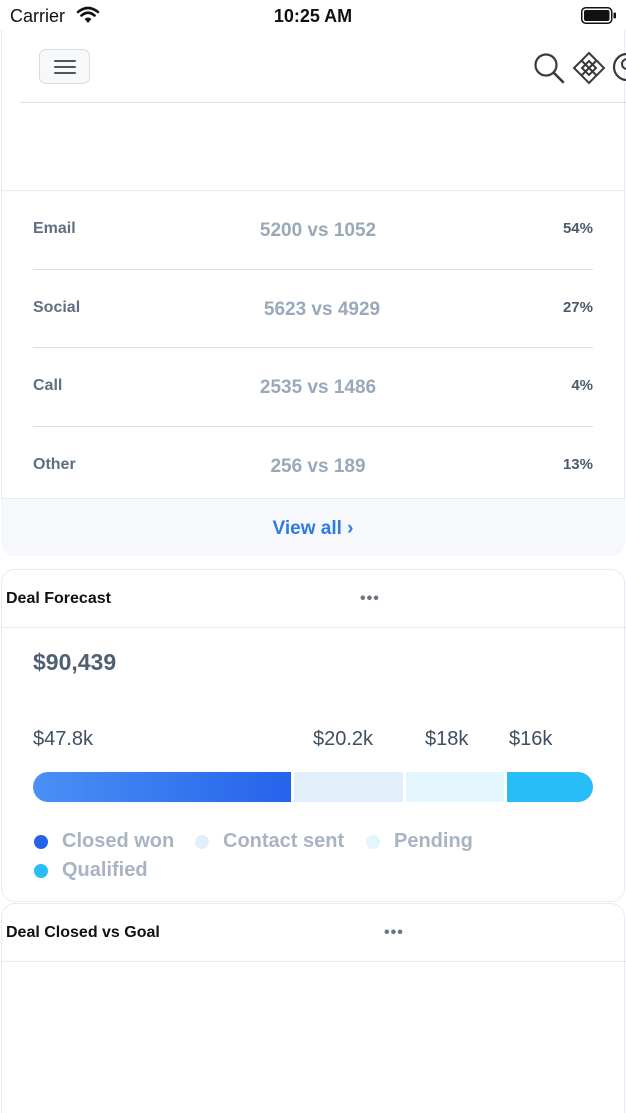  Describe the element at coordinates (64, 66) in the screenshot. I see `menu-button` at that location.